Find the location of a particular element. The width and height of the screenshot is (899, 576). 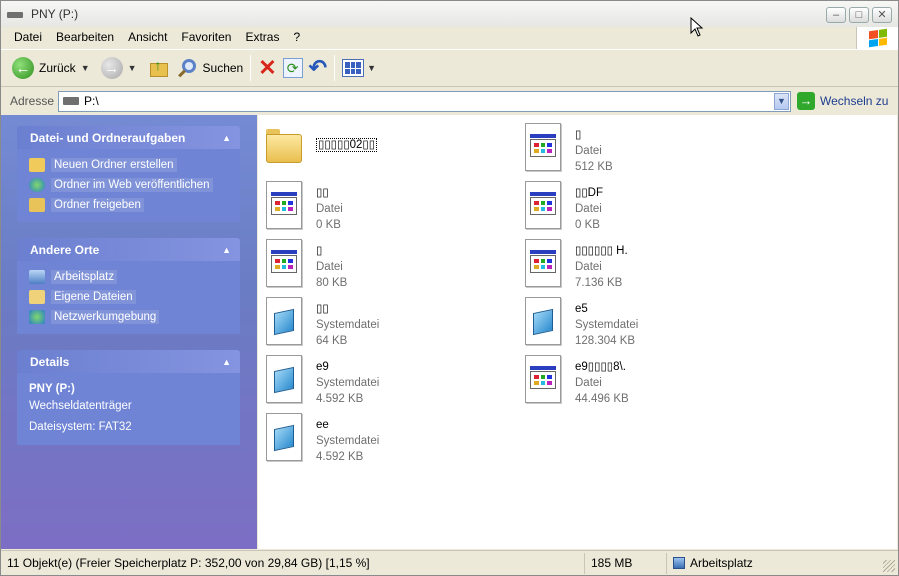

back-arrow-icon: ← is located at coordinates (23, 68).